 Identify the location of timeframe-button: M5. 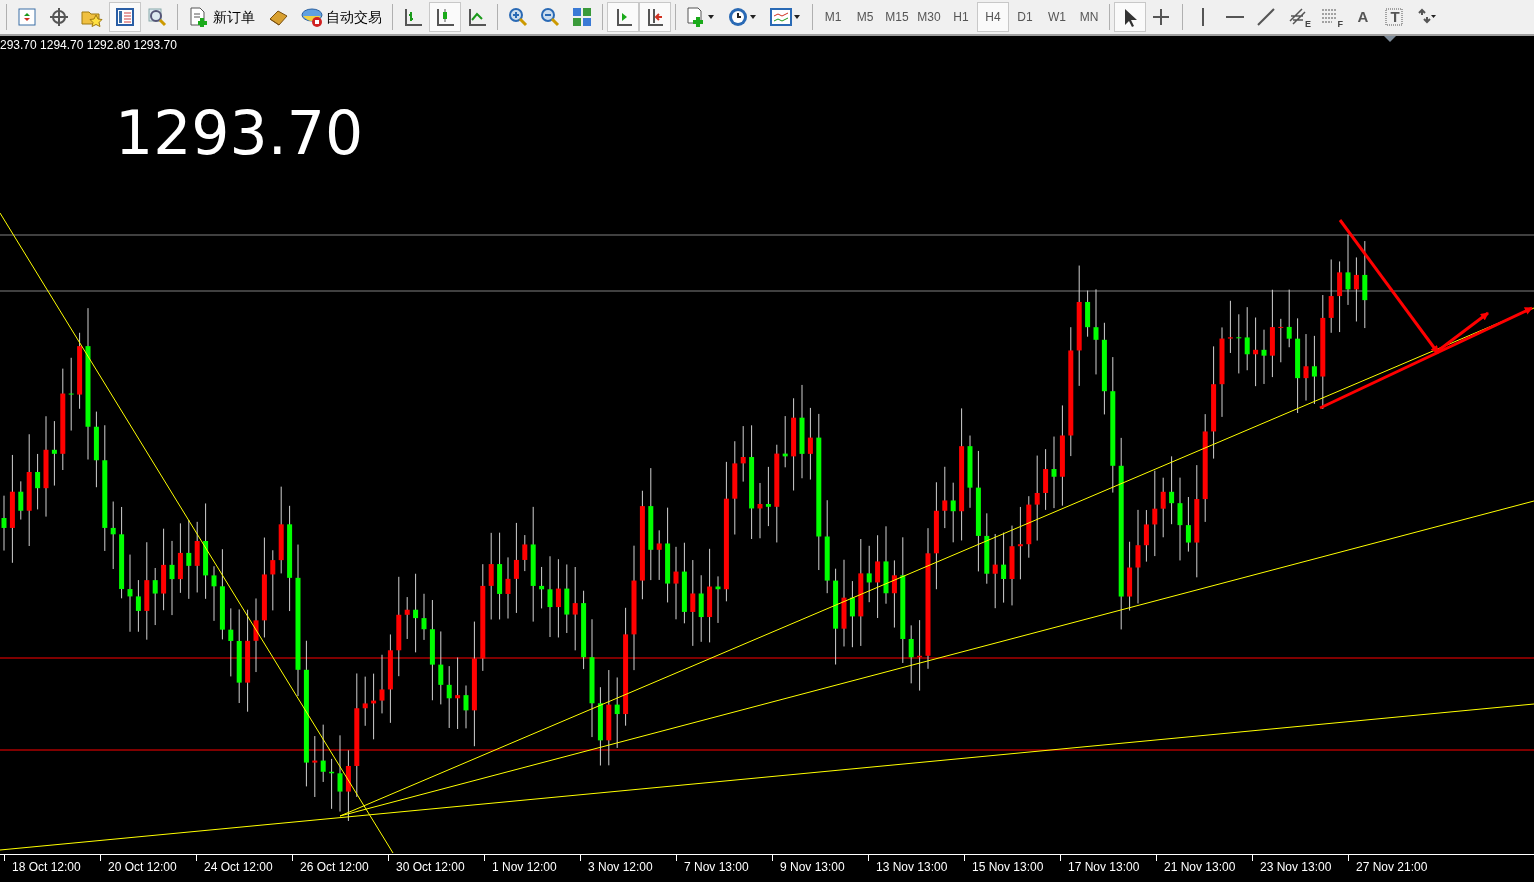
(865, 17).